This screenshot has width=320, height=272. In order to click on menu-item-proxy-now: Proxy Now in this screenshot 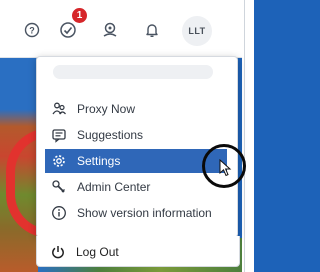, I will do `click(136, 109)`.